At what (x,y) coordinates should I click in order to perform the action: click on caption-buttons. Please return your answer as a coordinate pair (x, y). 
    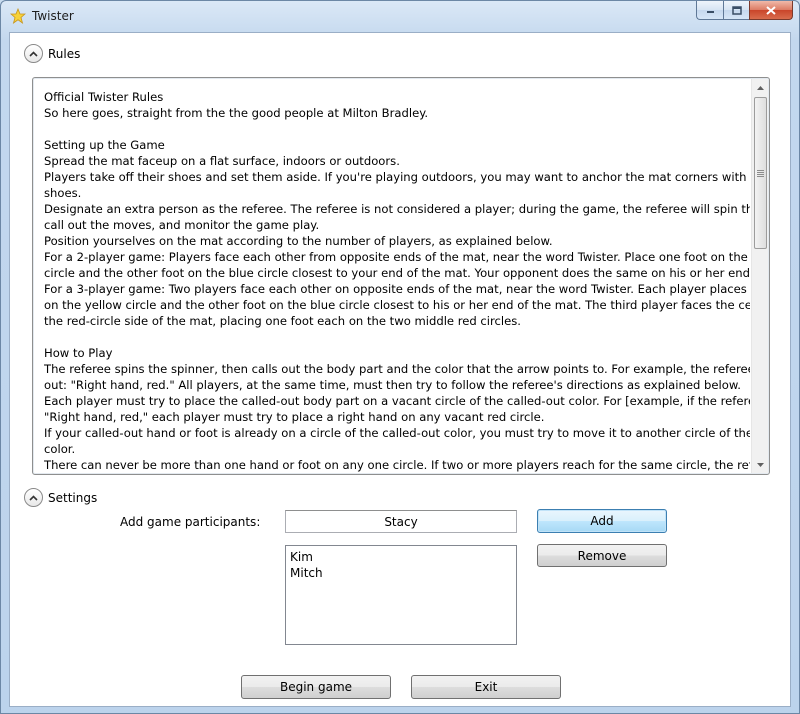
    Looking at the image, I should click on (744, 10).